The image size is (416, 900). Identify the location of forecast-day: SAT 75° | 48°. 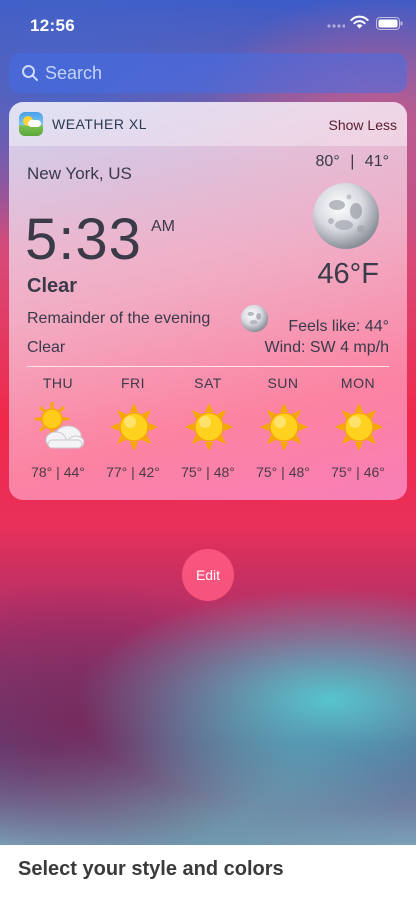
(208, 432).